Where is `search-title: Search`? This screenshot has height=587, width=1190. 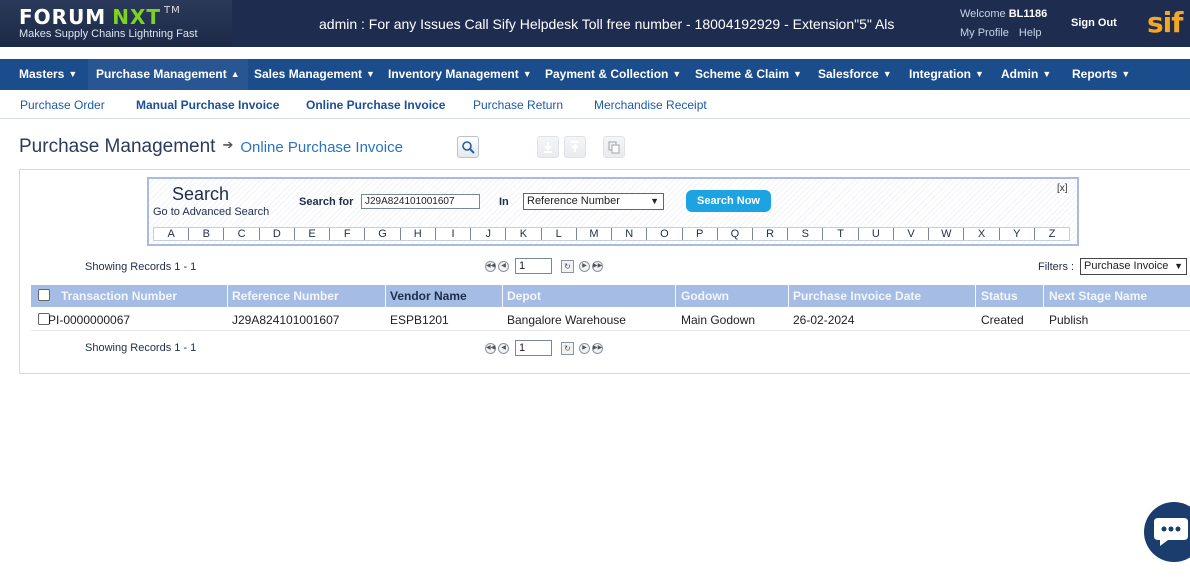 search-title: Search is located at coordinates (201, 194).